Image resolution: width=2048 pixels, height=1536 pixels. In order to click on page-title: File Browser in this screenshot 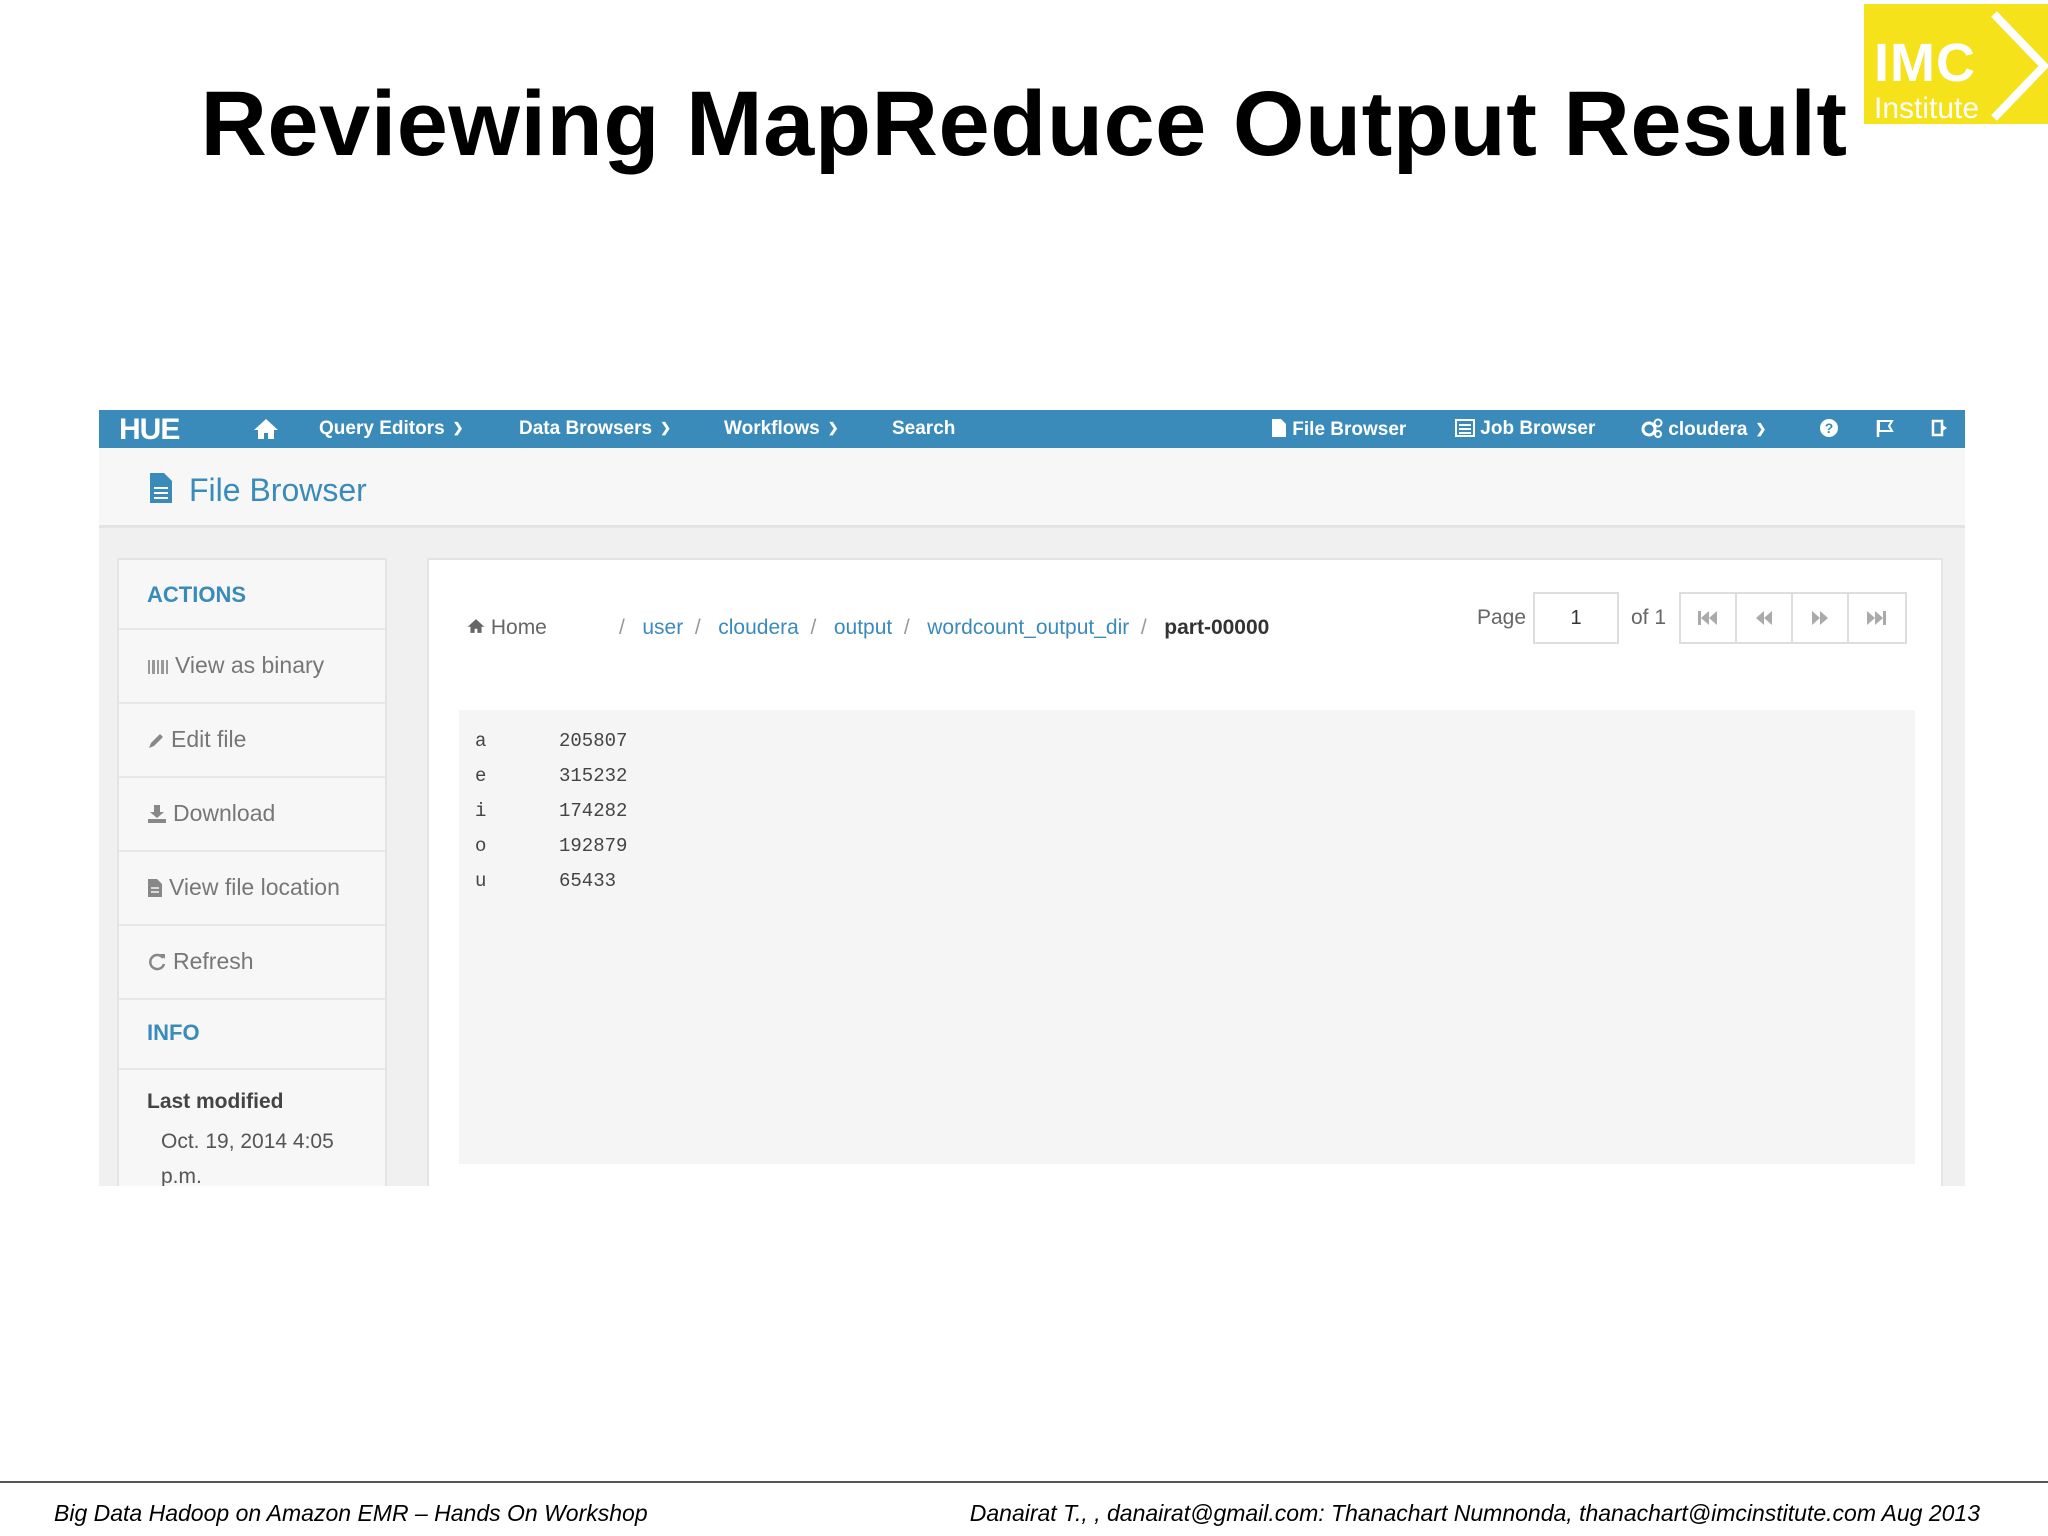, I will do `click(278, 490)`.